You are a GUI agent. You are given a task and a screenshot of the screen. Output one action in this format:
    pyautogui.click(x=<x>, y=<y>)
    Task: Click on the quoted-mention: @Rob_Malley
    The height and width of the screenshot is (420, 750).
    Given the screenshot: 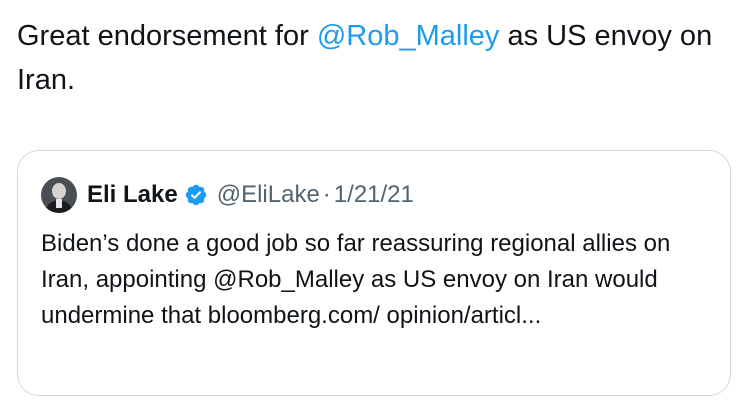 What is the action you would take?
    pyautogui.click(x=289, y=279)
    